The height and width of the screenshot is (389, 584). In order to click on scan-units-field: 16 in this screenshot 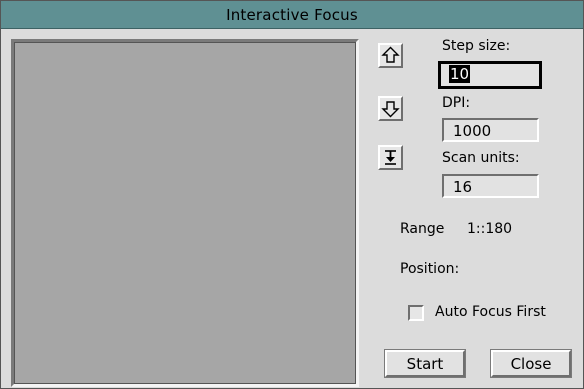, I will do `click(490, 186)`.